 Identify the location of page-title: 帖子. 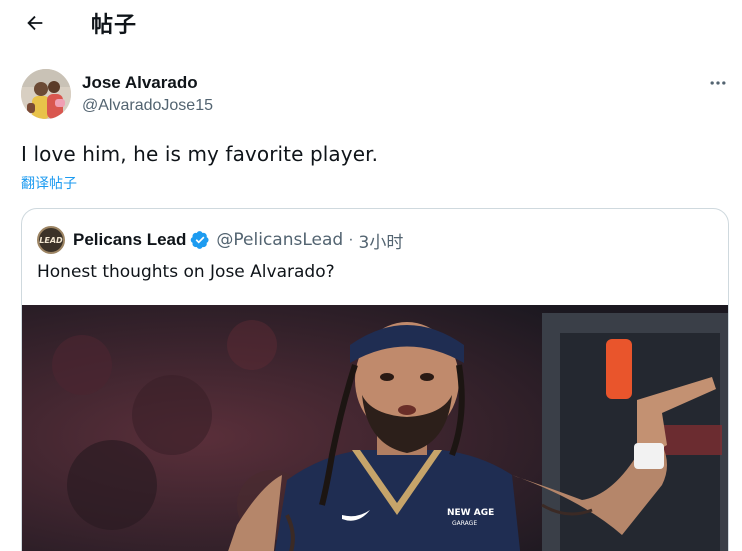
(114, 25).